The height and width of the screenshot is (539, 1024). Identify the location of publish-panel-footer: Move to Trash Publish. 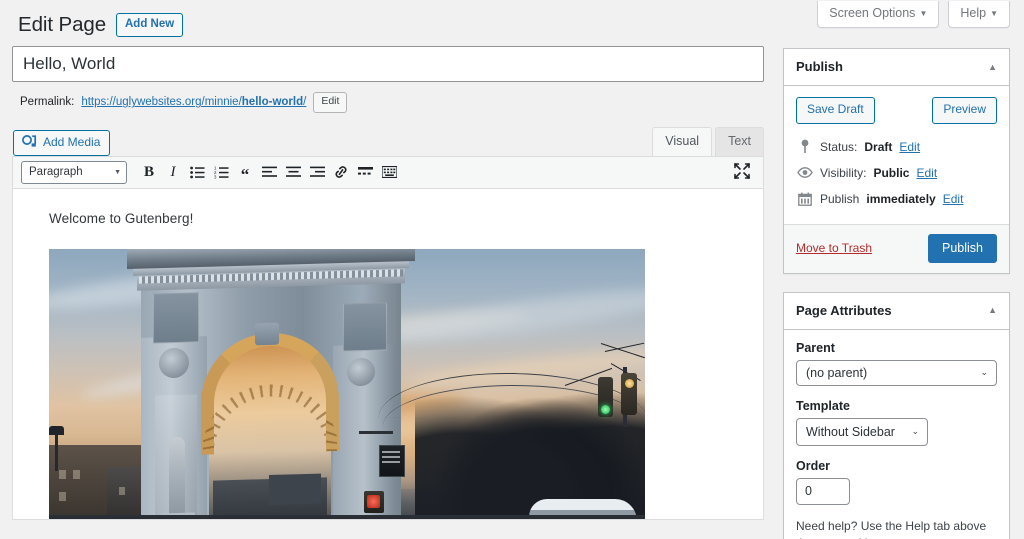
(896, 248).